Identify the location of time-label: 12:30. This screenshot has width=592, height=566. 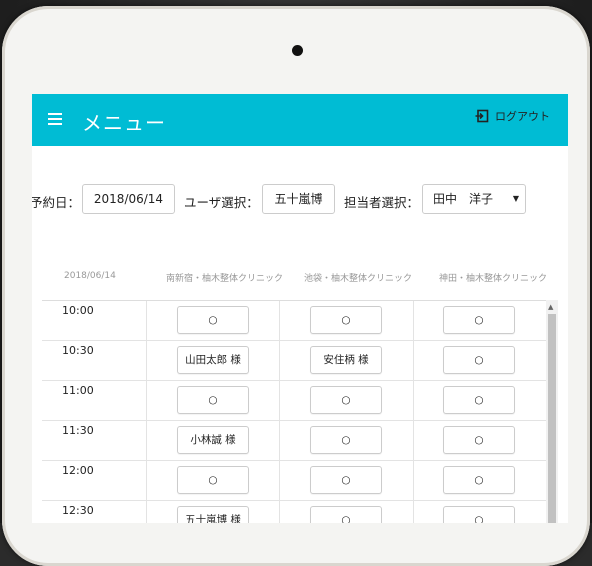
(78, 510).